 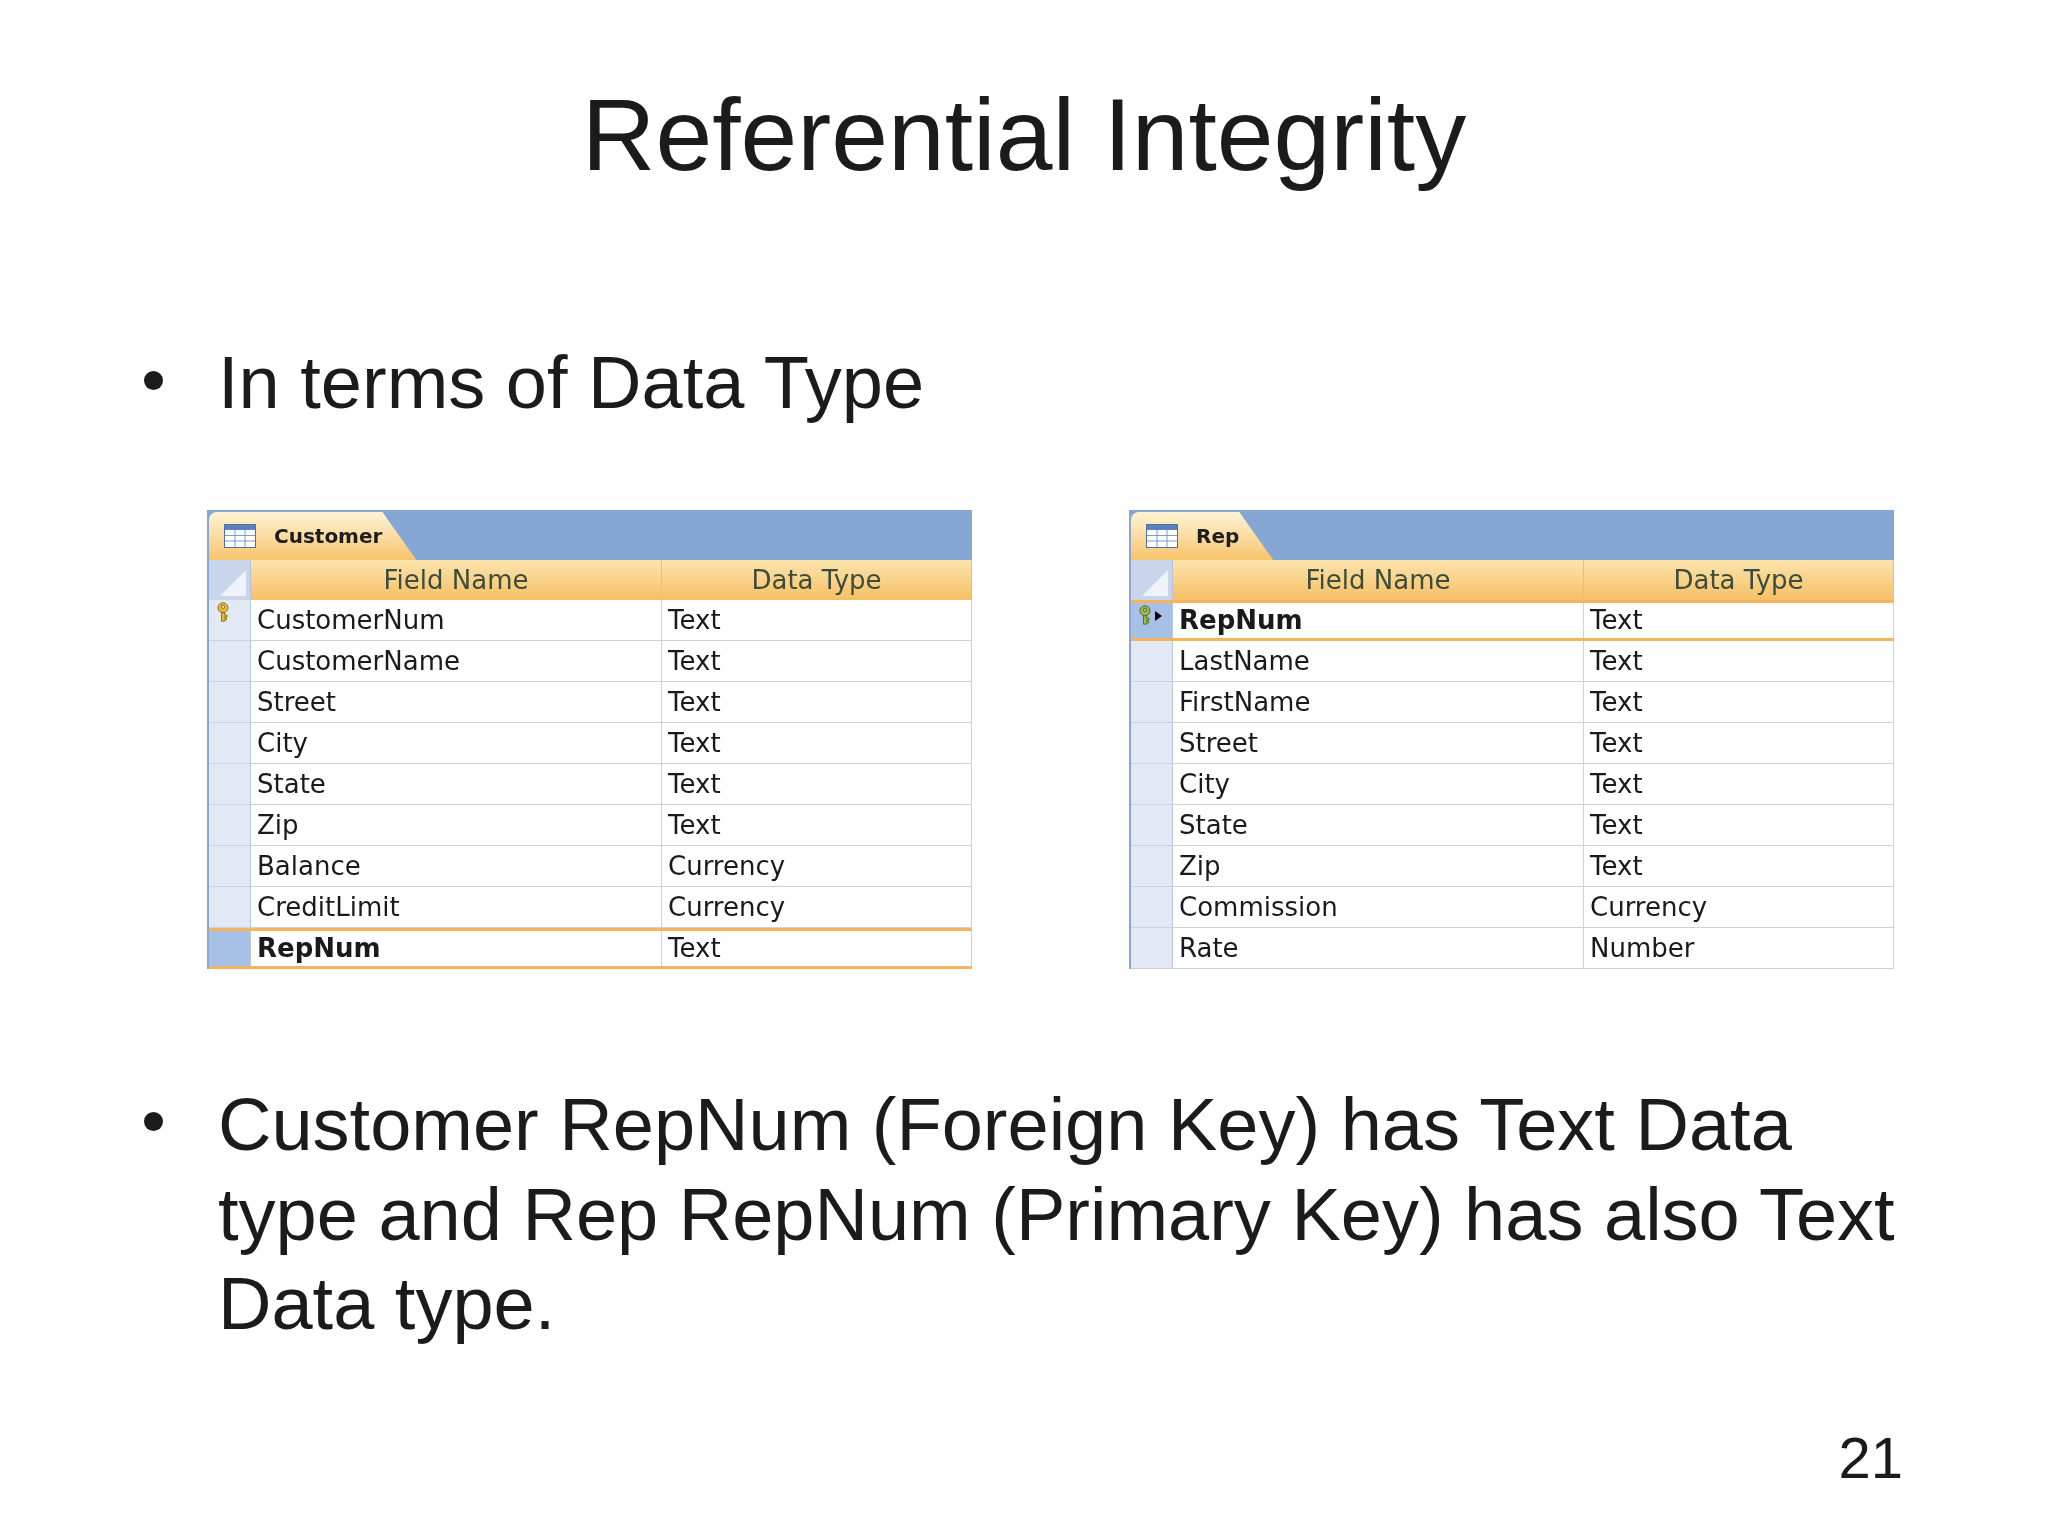 I want to click on table-tab: Customer, so click(x=313, y=536).